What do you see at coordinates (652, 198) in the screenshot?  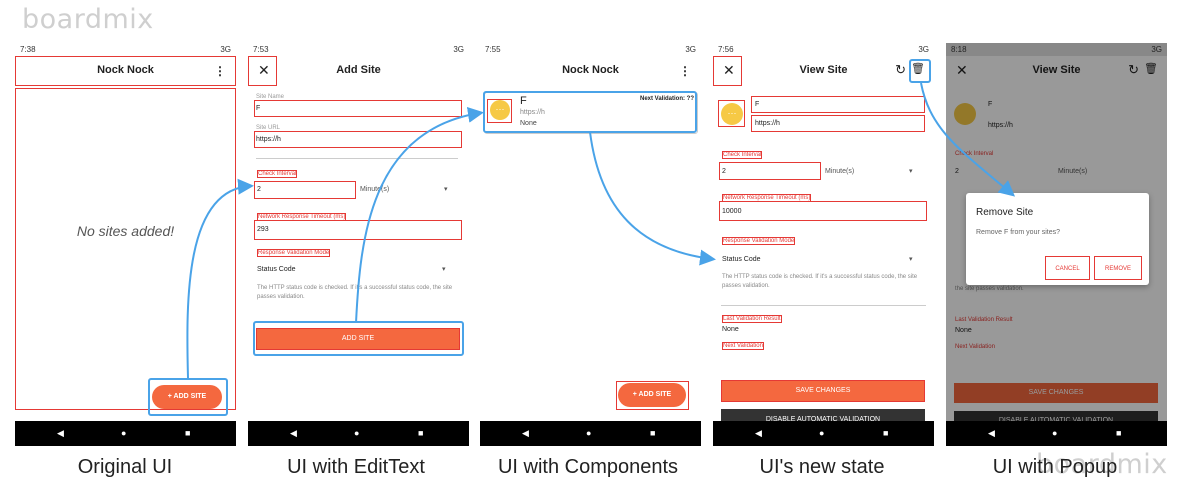 I see `arrow-card-to-view-site` at bounding box center [652, 198].